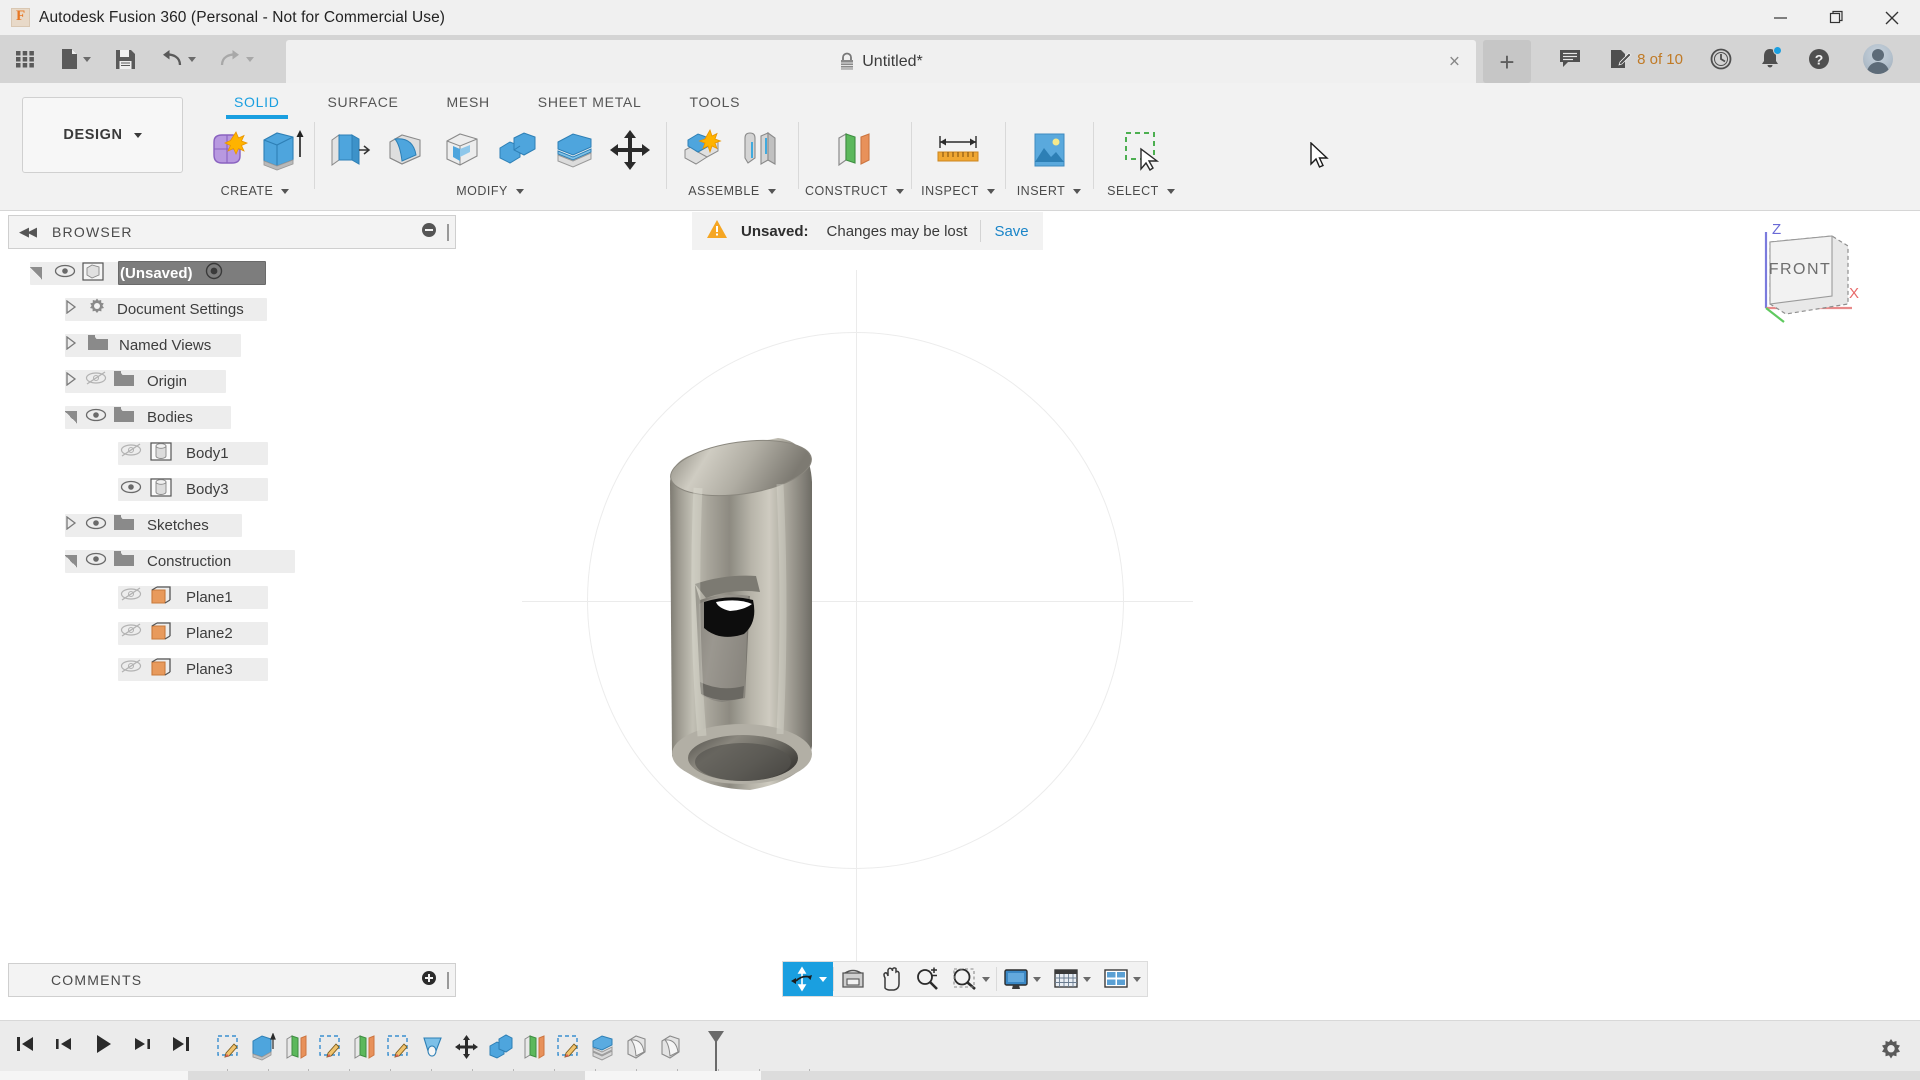 The width and height of the screenshot is (1920, 1080). What do you see at coordinates (1049, 150) in the screenshot?
I see `insert-image-icon` at bounding box center [1049, 150].